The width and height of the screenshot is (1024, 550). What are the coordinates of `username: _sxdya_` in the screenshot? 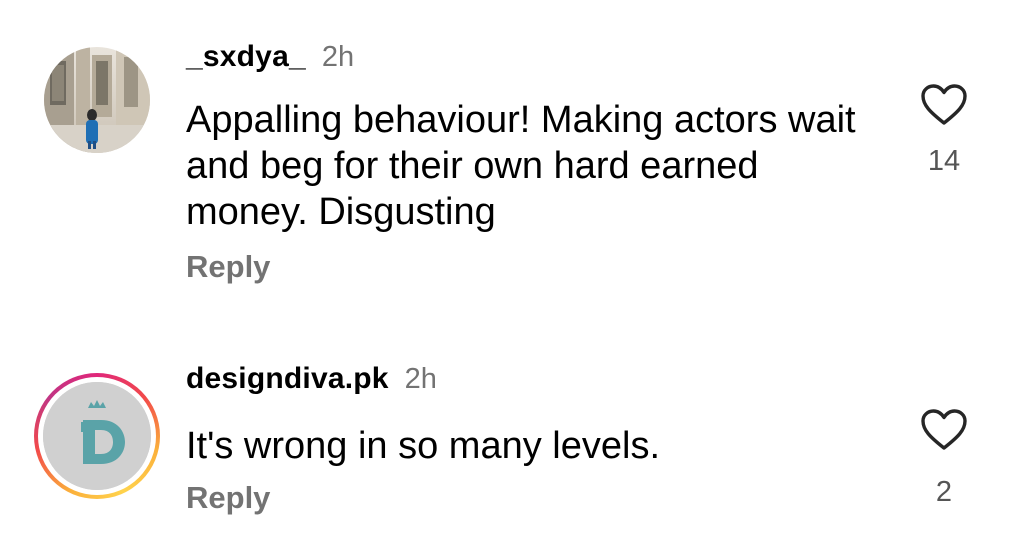 It's located at (246, 57).